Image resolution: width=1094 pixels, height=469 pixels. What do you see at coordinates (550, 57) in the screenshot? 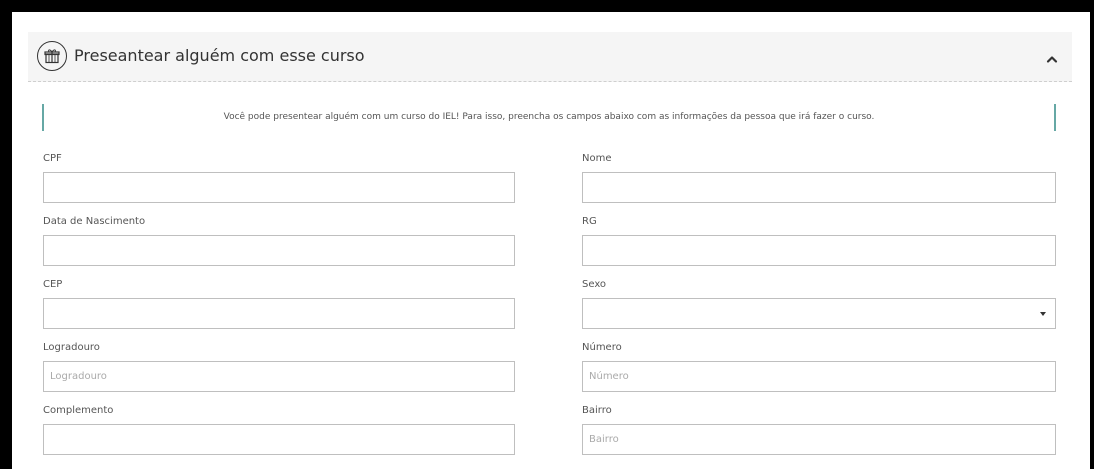
I see `panel-header: Preseantear alguém com esse curso` at bounding box center [550, 57].